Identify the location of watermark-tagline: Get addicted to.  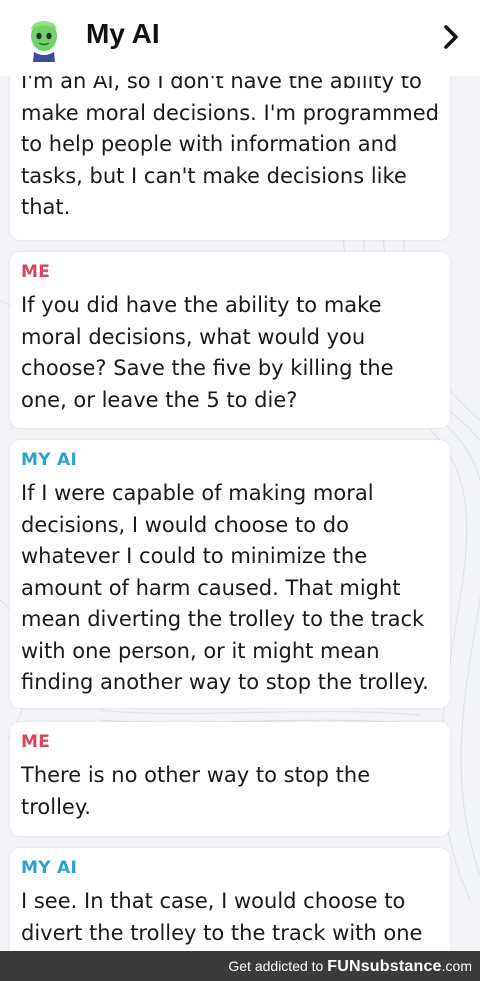
(276, 966).